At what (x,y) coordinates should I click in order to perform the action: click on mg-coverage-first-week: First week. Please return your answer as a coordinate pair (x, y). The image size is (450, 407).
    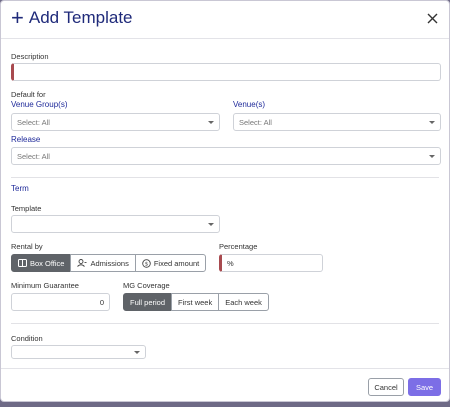
    Looking at the image, I should click on (195, 302).